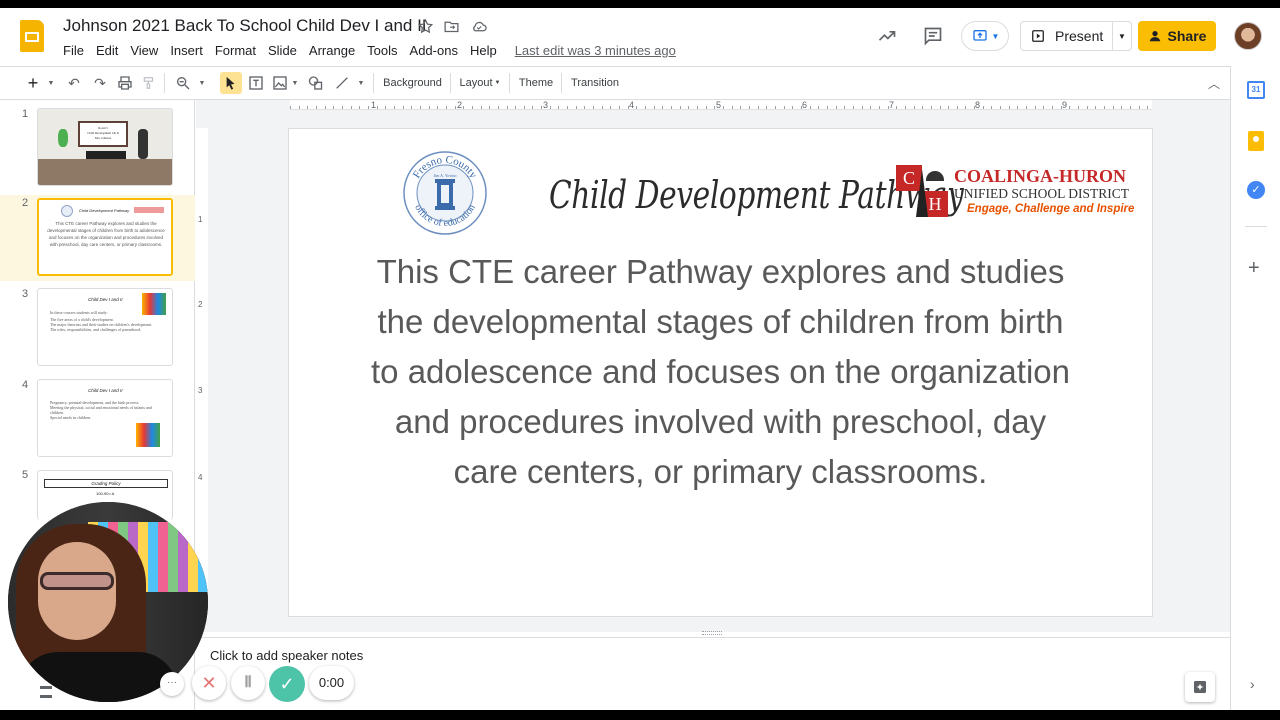 The image size is (1280, 720). What do you see at coordinates (546, 105) in the screenshot?
I see `ruler-label: 3` at bounding box center [546, 105].